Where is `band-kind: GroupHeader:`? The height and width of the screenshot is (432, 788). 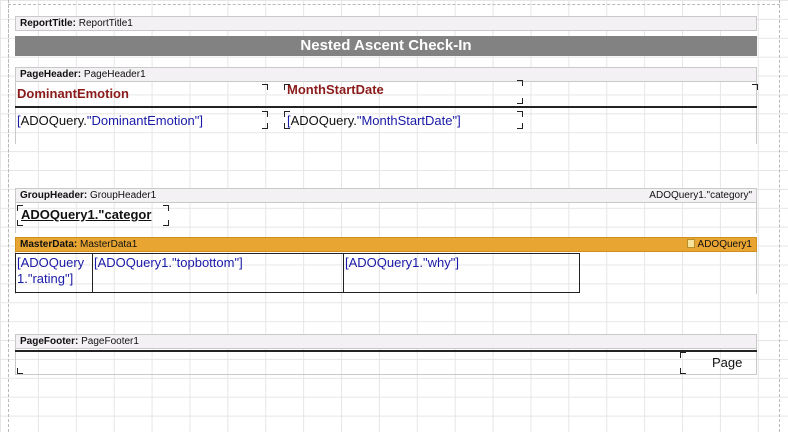 band-kind: GroupHeader: is located at coordinates (54, 195).